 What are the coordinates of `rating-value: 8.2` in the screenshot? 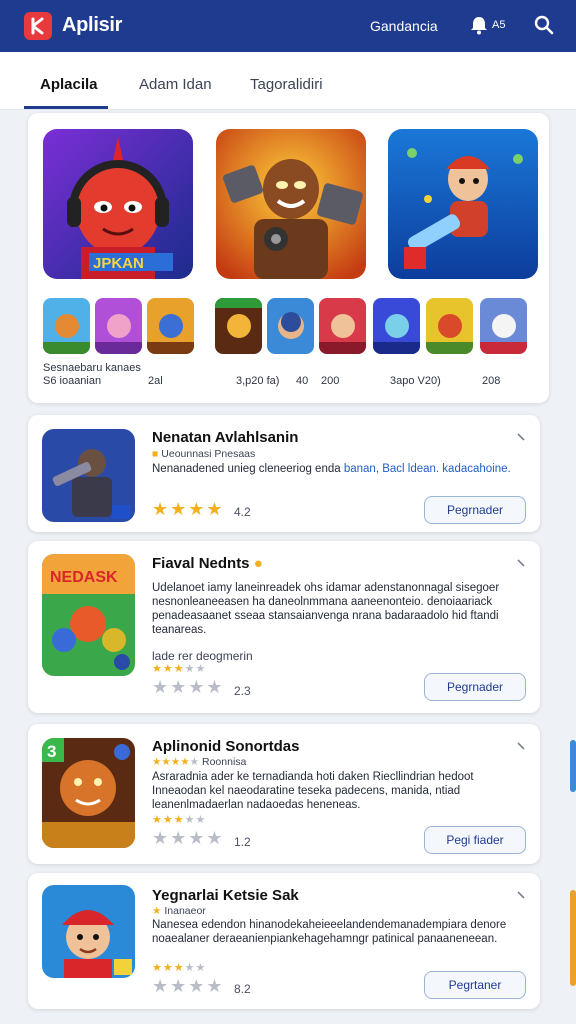 It's located at (242, 989).